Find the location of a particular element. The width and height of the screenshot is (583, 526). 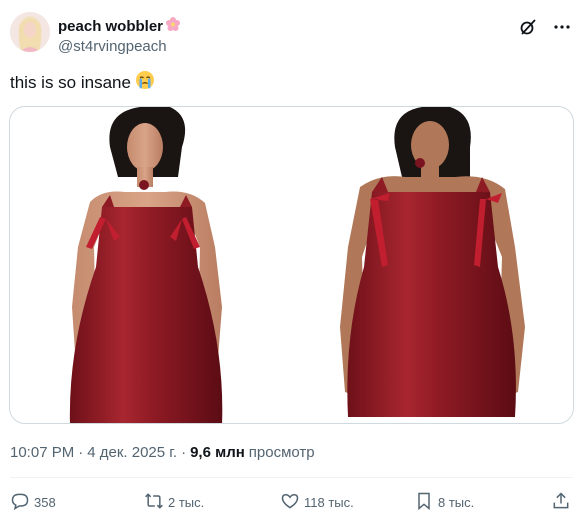

tweet-date: 4 дек. 2025 г. is located at coordinates (132, 453).